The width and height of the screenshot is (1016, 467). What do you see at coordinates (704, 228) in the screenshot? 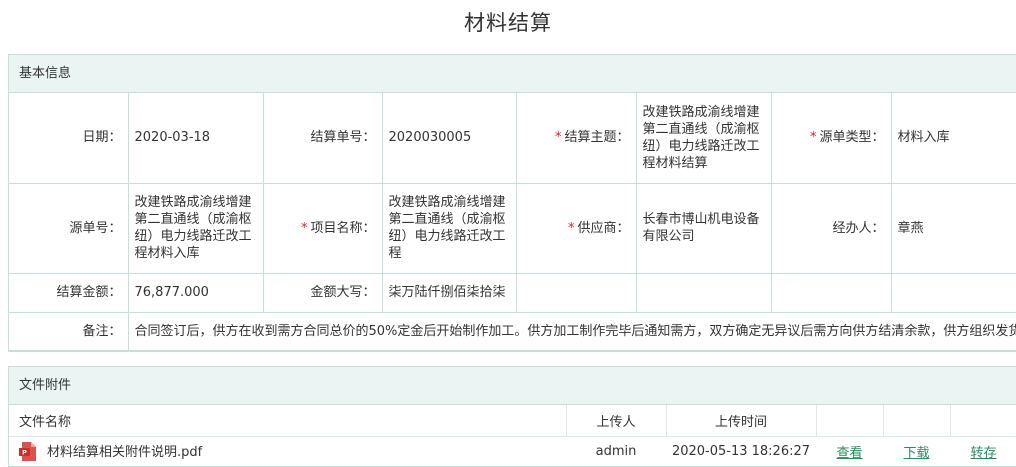
I see `supplier-value: 长春市博山机电设备有限公司` at bounding box center [704, 228].